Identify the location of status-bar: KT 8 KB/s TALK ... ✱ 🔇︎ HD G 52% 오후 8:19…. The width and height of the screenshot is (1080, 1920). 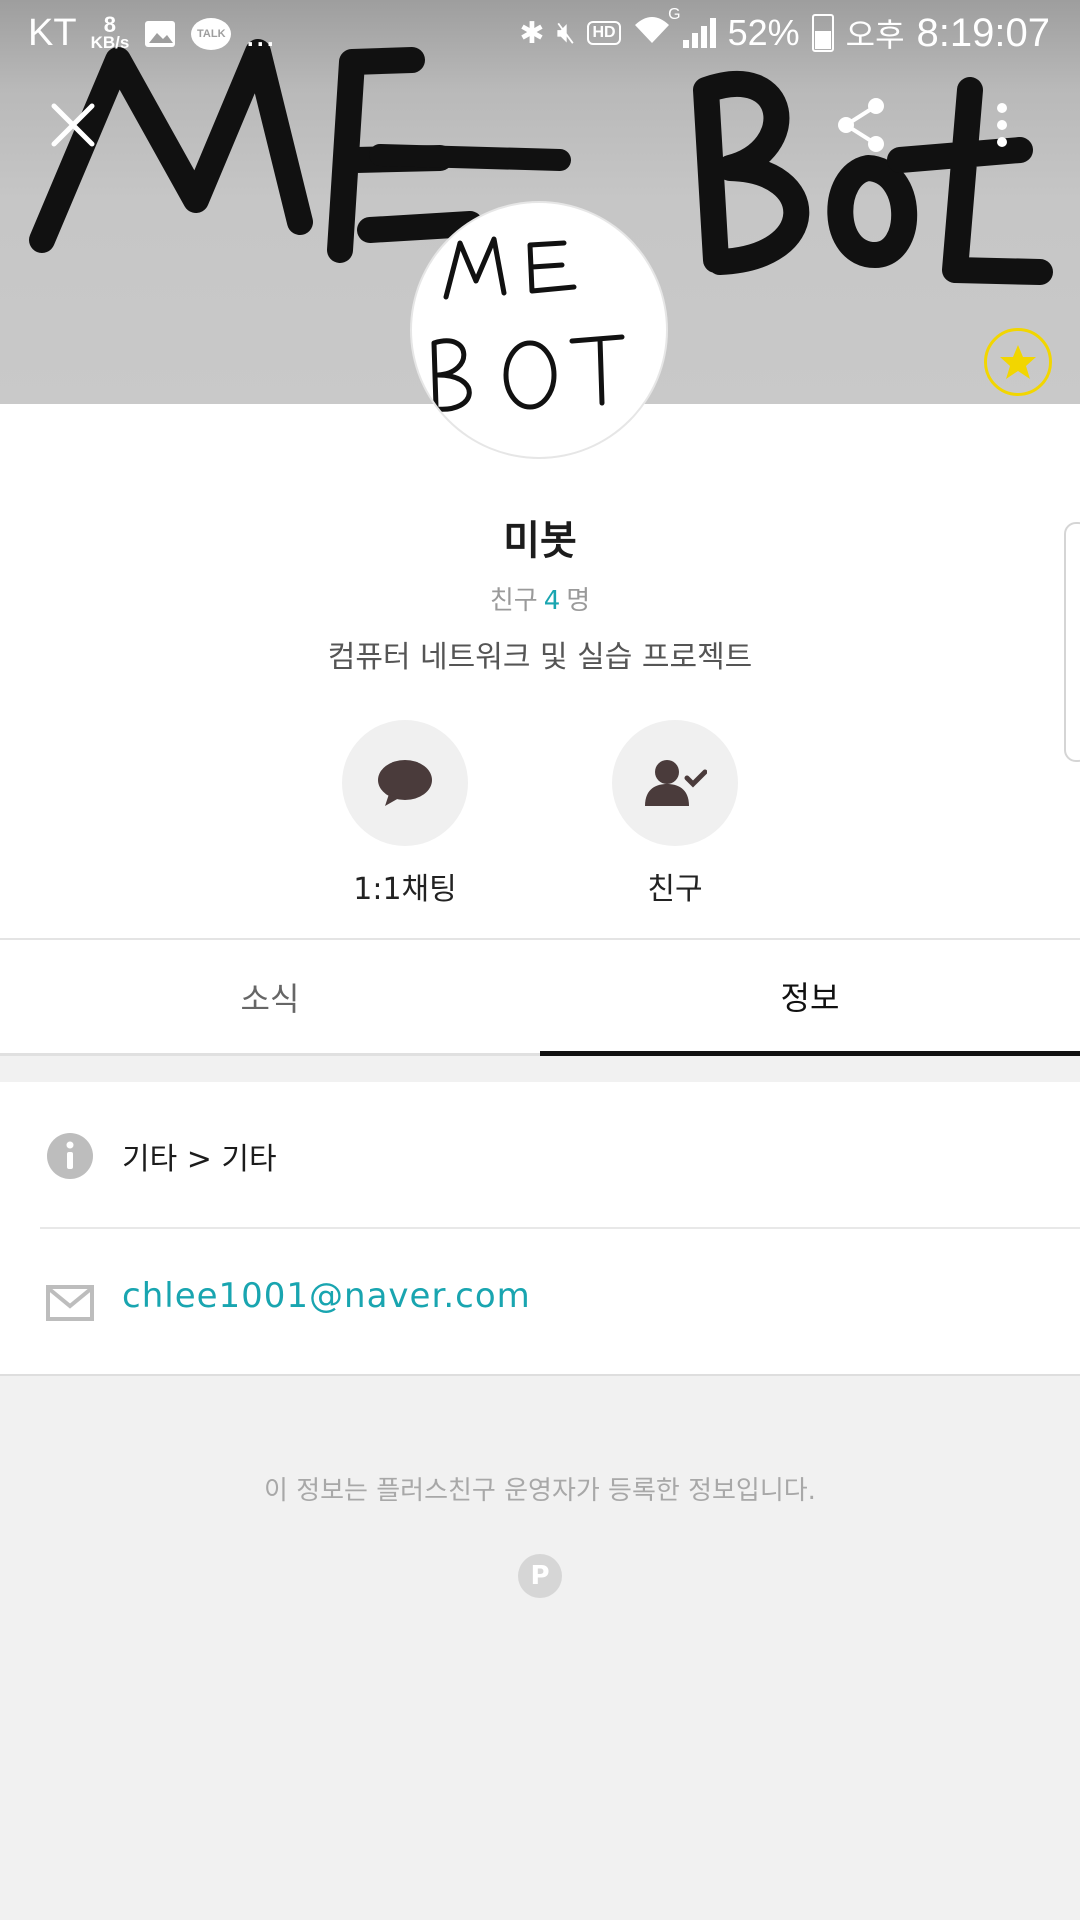
(540, 33).